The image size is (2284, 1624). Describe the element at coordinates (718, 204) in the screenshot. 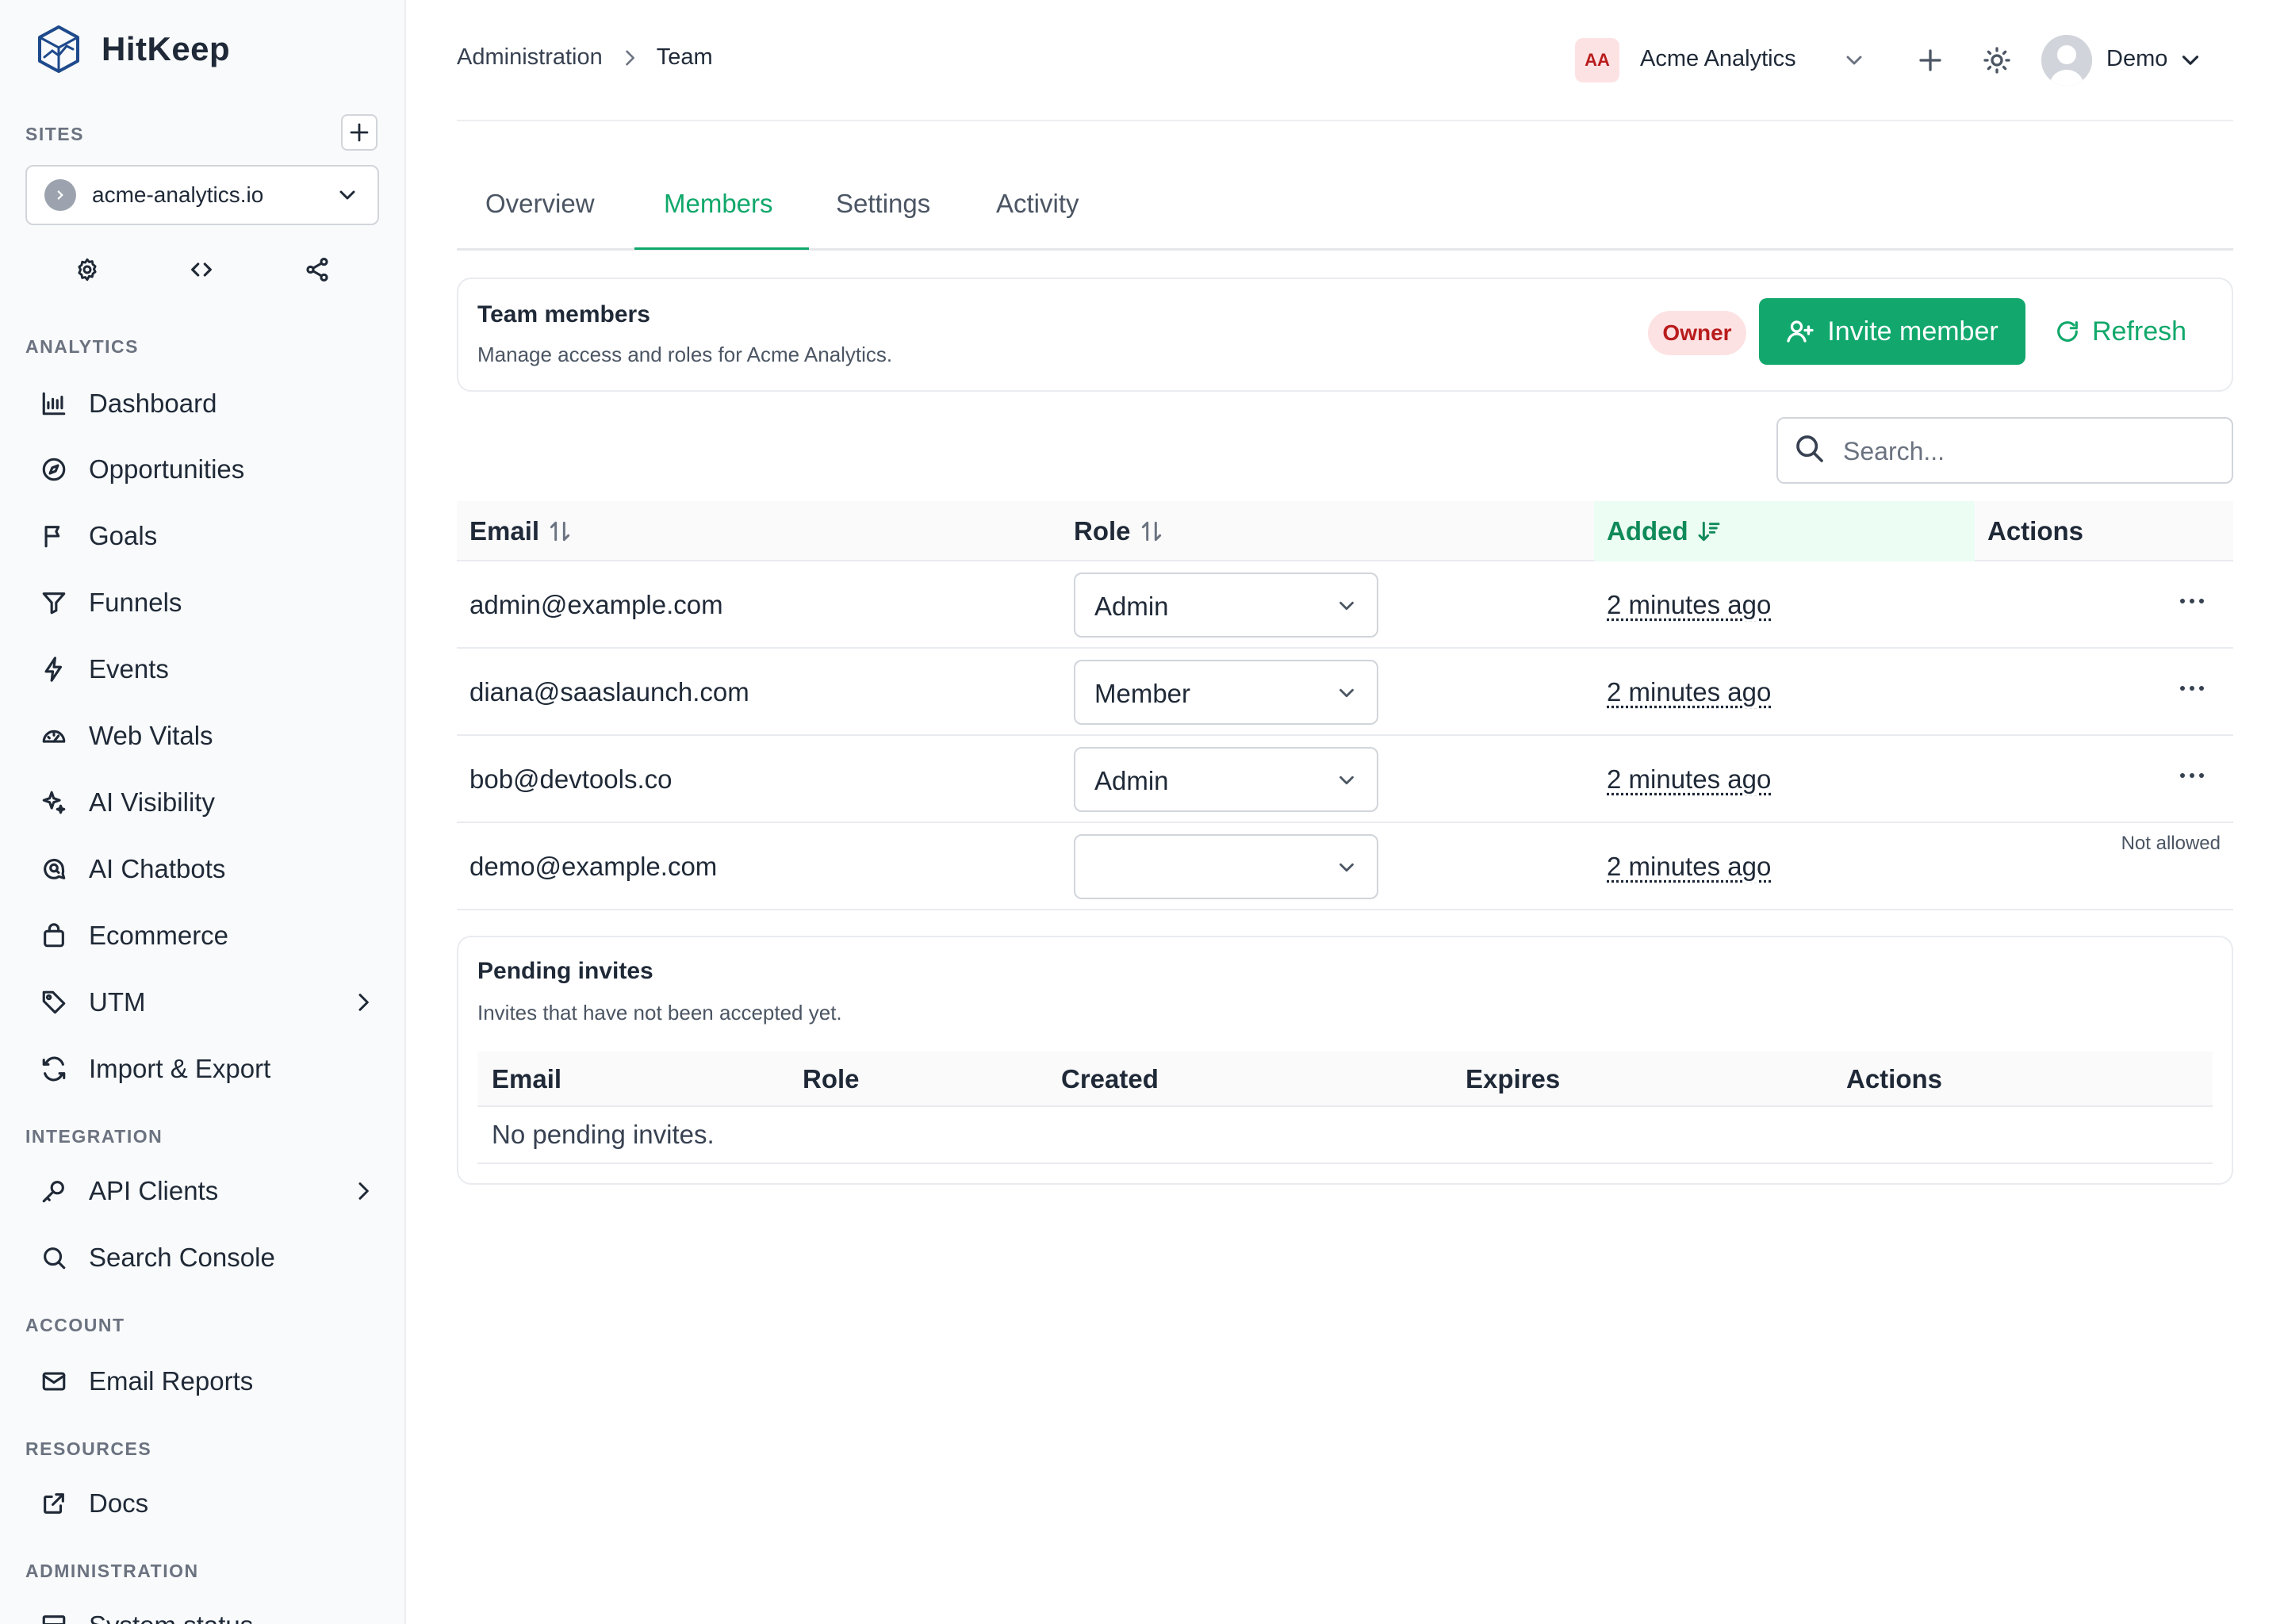

I see `tab-members: Members` at that location.